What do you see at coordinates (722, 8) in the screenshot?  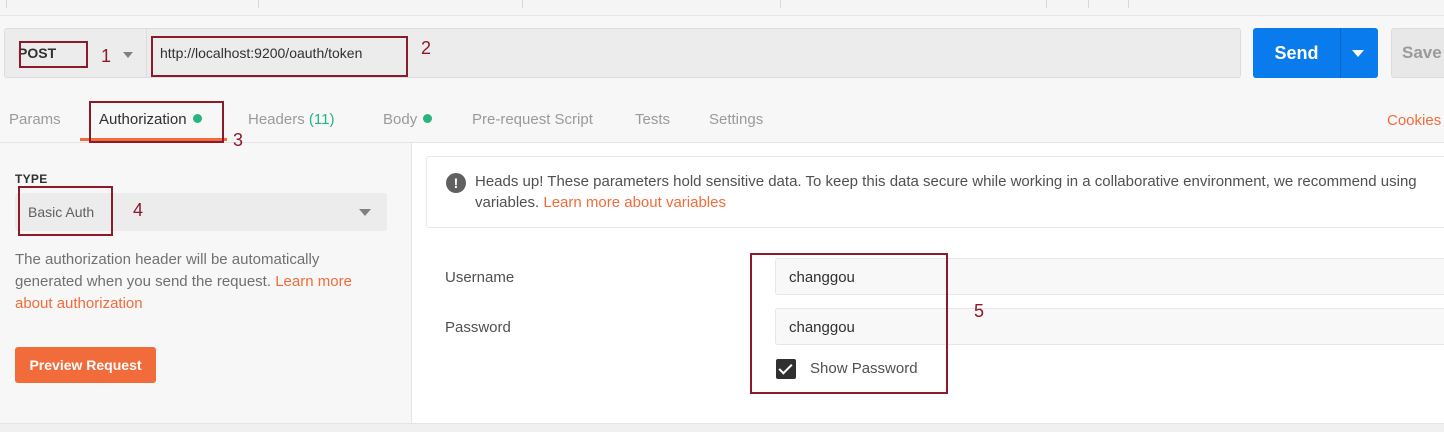 I see `request-tab-strip` at bounding box center [722, 8].